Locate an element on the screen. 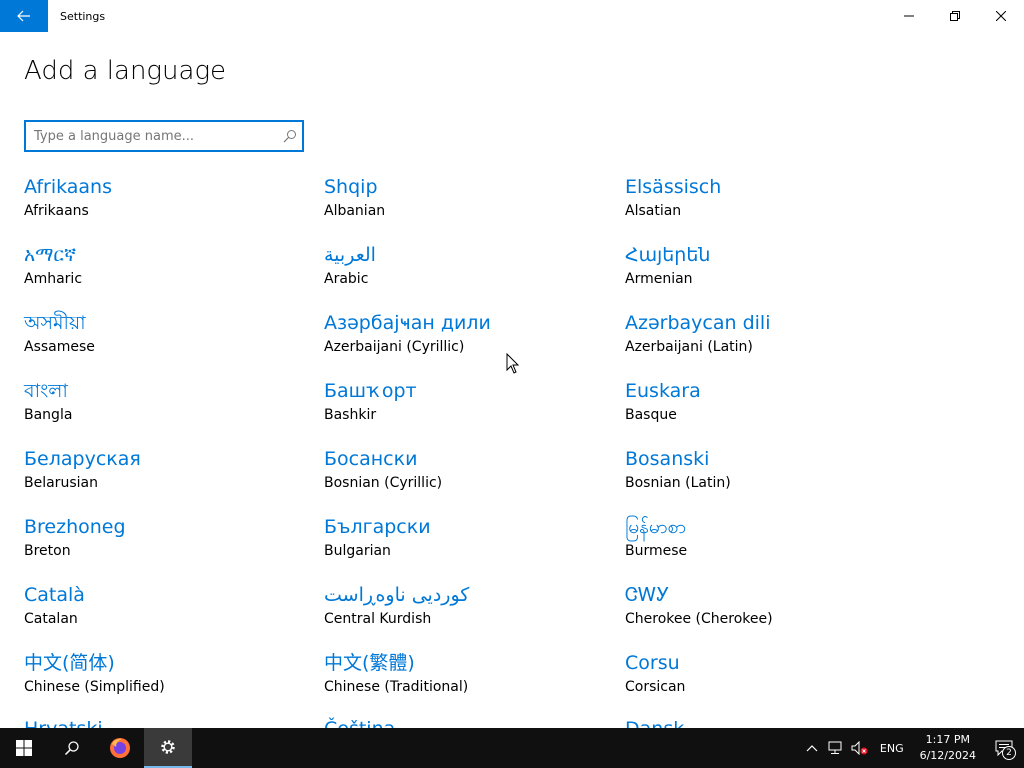  gear-icon is located at coordinates (168, 747).